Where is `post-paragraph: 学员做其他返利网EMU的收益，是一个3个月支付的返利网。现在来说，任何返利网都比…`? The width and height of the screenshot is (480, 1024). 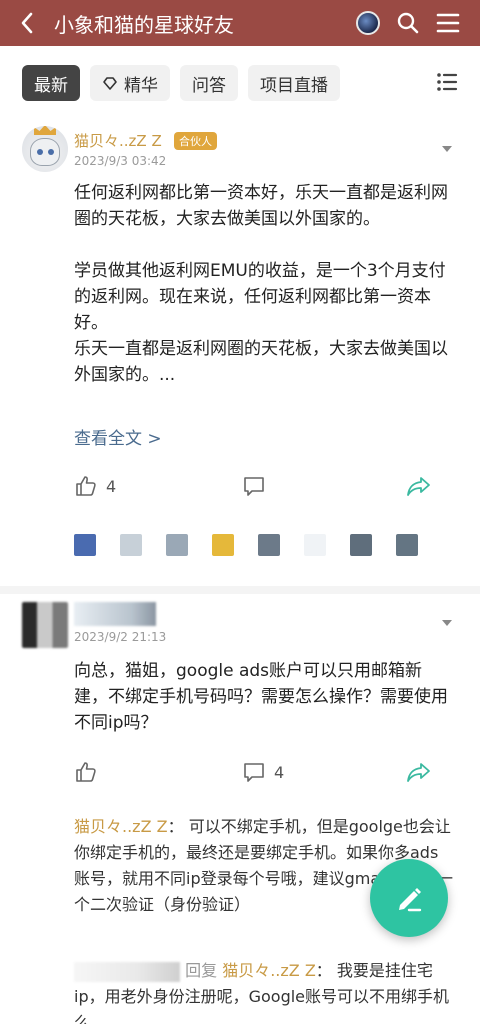
post-paragraph: 学员做其他返利网EMU的收益，是一个3个月支付的返利网。现在来说，任何返利网都比… is located at coordinates (260, 297).